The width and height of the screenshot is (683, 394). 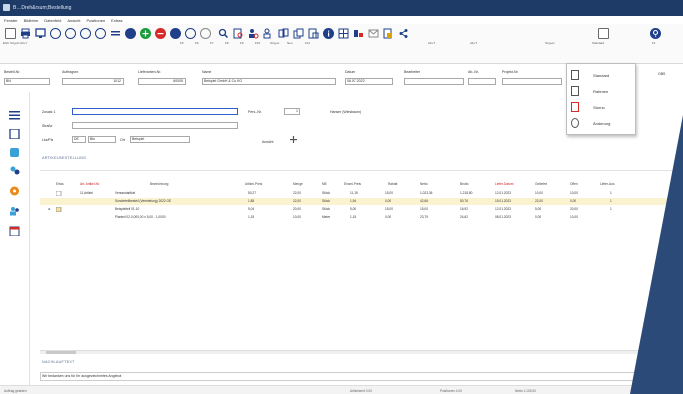 I want to click on col-bezeichnung: Bezeichnung, so click(x=159, y=184).